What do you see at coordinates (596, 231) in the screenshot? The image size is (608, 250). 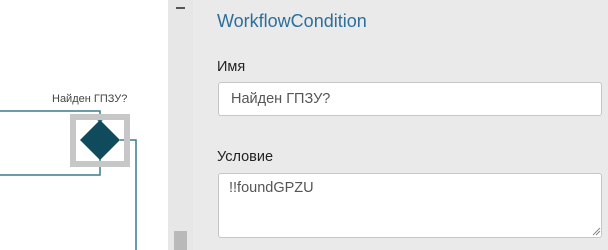 I see `resize-grip-icon` at bounding box center [596, 231].